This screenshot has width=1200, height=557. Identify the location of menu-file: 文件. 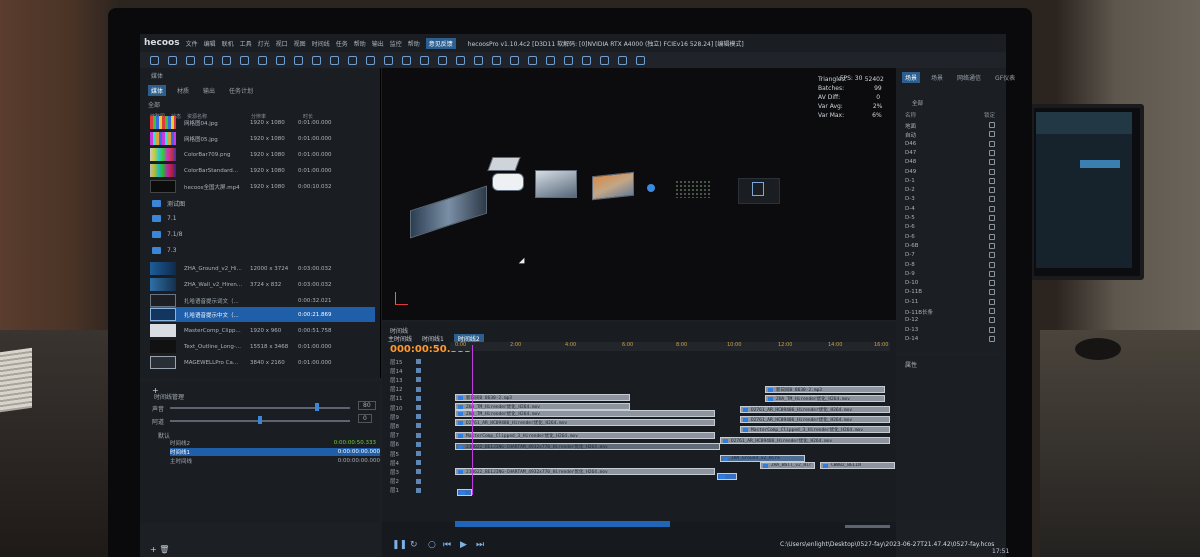
(192, 43).